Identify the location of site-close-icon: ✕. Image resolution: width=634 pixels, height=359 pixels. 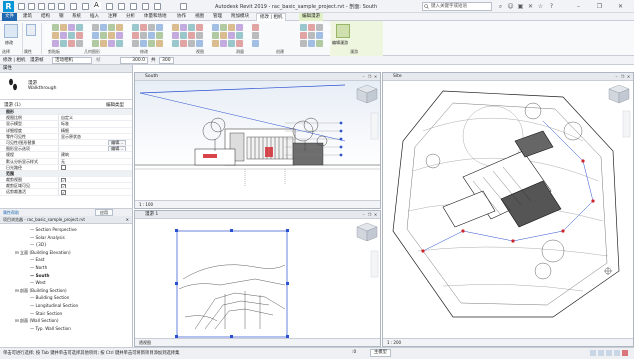
(628, 76).